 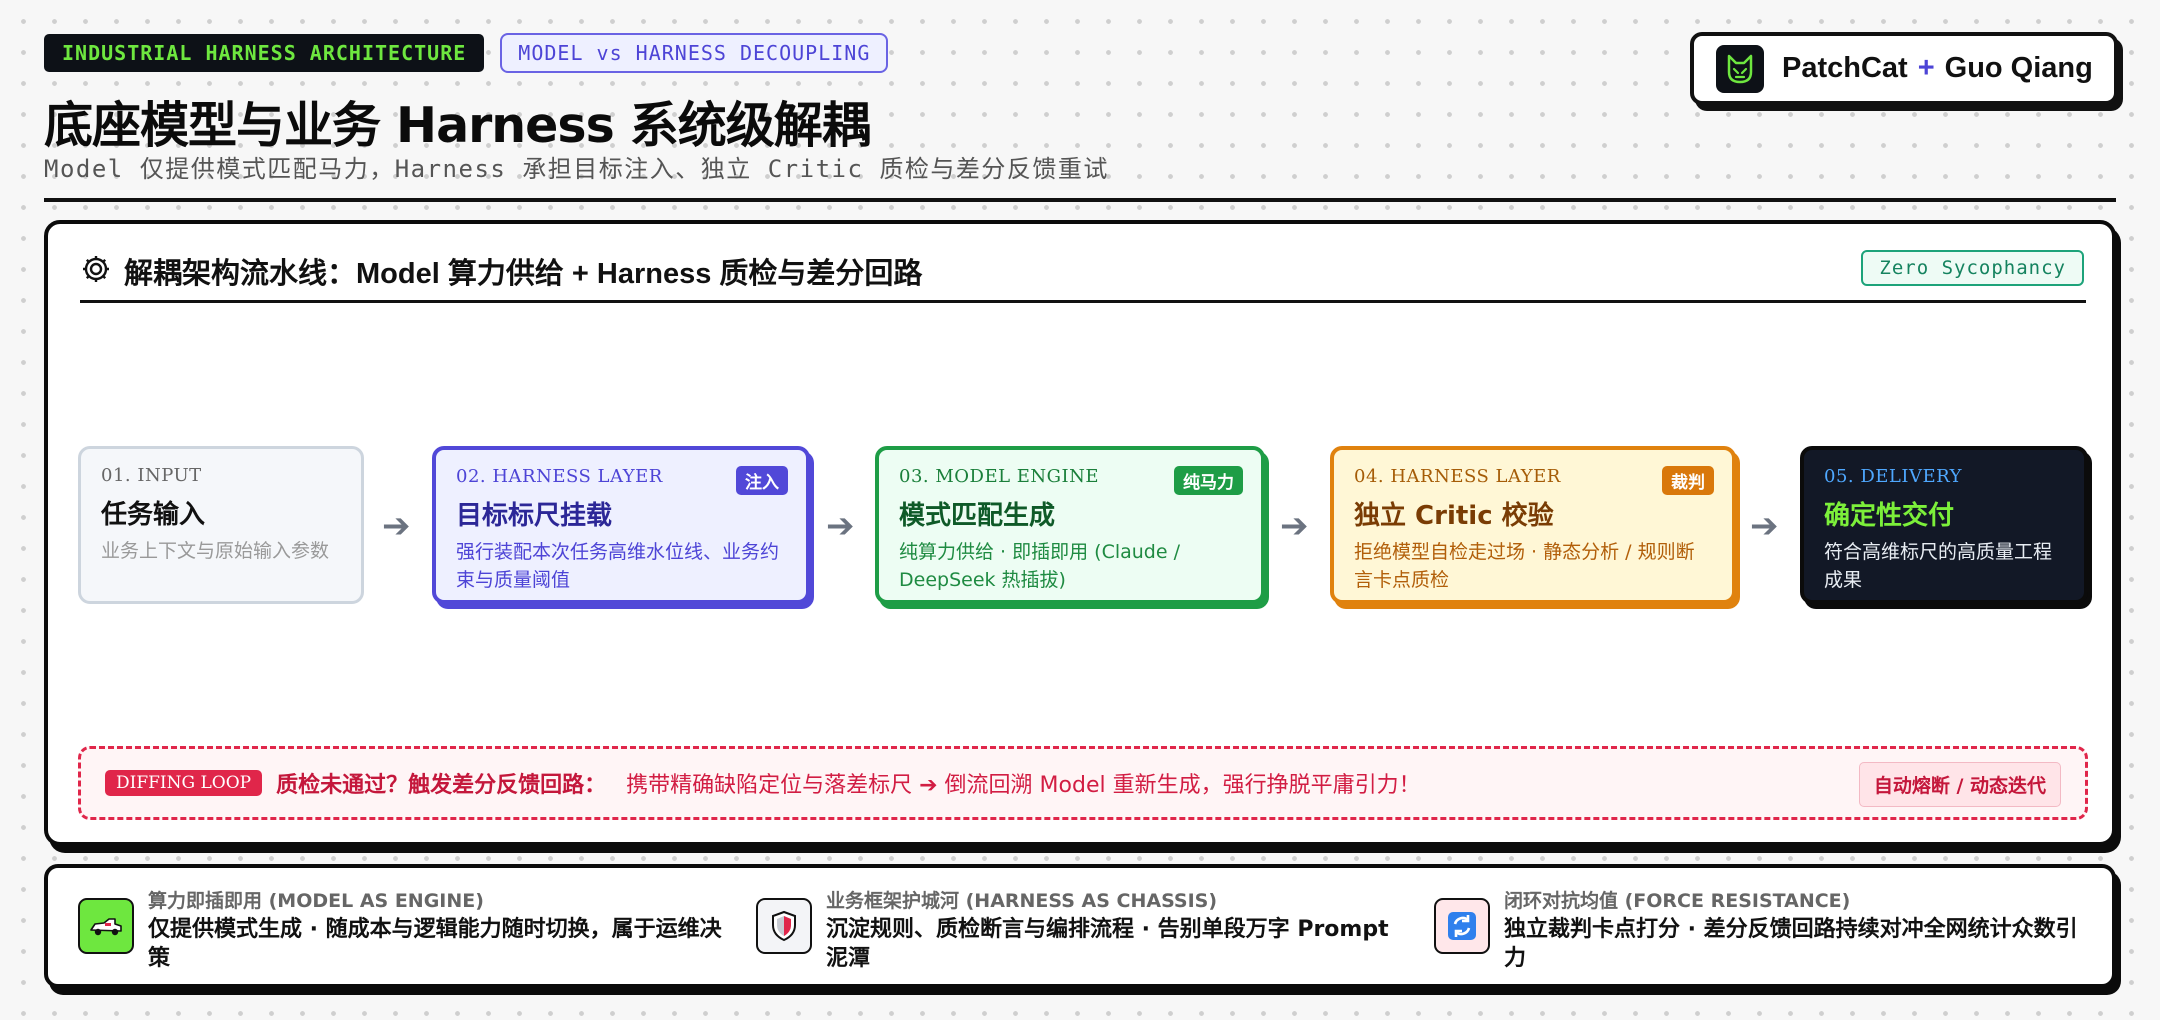 What do you see at coordinates (1083, 301) in the screenshot?
I see `panel-divider` at bounding box center [1083, 301].